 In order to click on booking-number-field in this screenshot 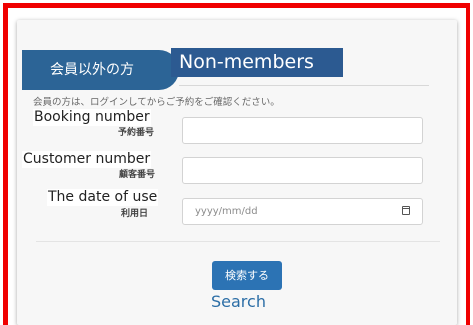, I will do `click(302, 130)`.